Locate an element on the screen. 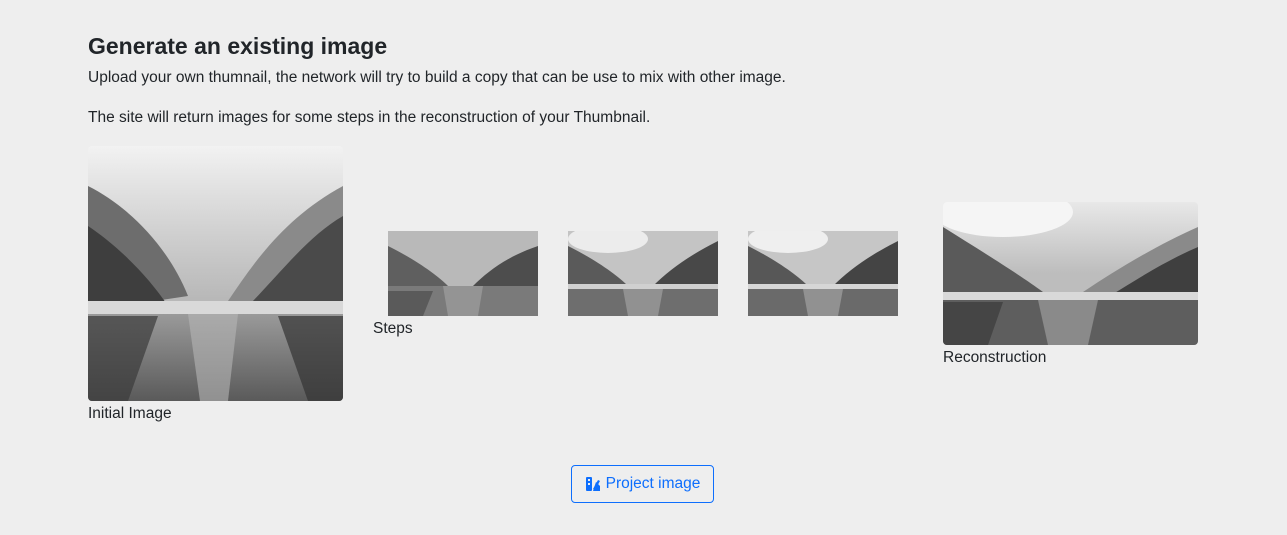 This screenshot has height=535, width=1287. reconstruction-caption: Reconstruction is located at coordinates (995, 357).